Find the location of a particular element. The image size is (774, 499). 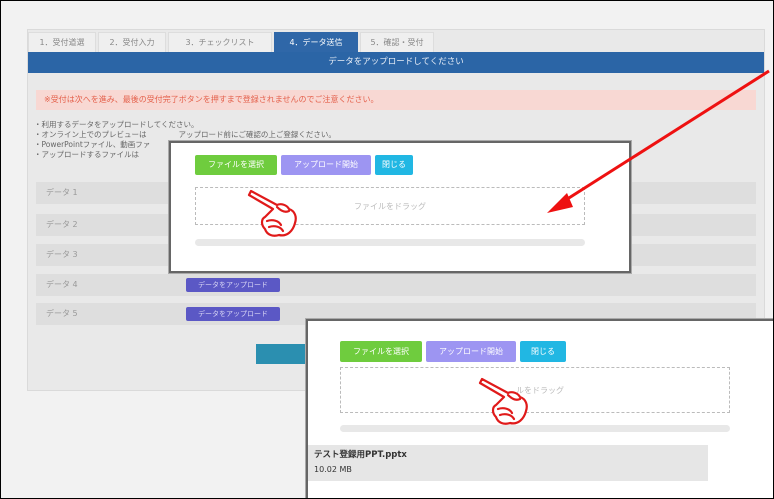

arrowhead-icon is located at coordinates (560, 203).